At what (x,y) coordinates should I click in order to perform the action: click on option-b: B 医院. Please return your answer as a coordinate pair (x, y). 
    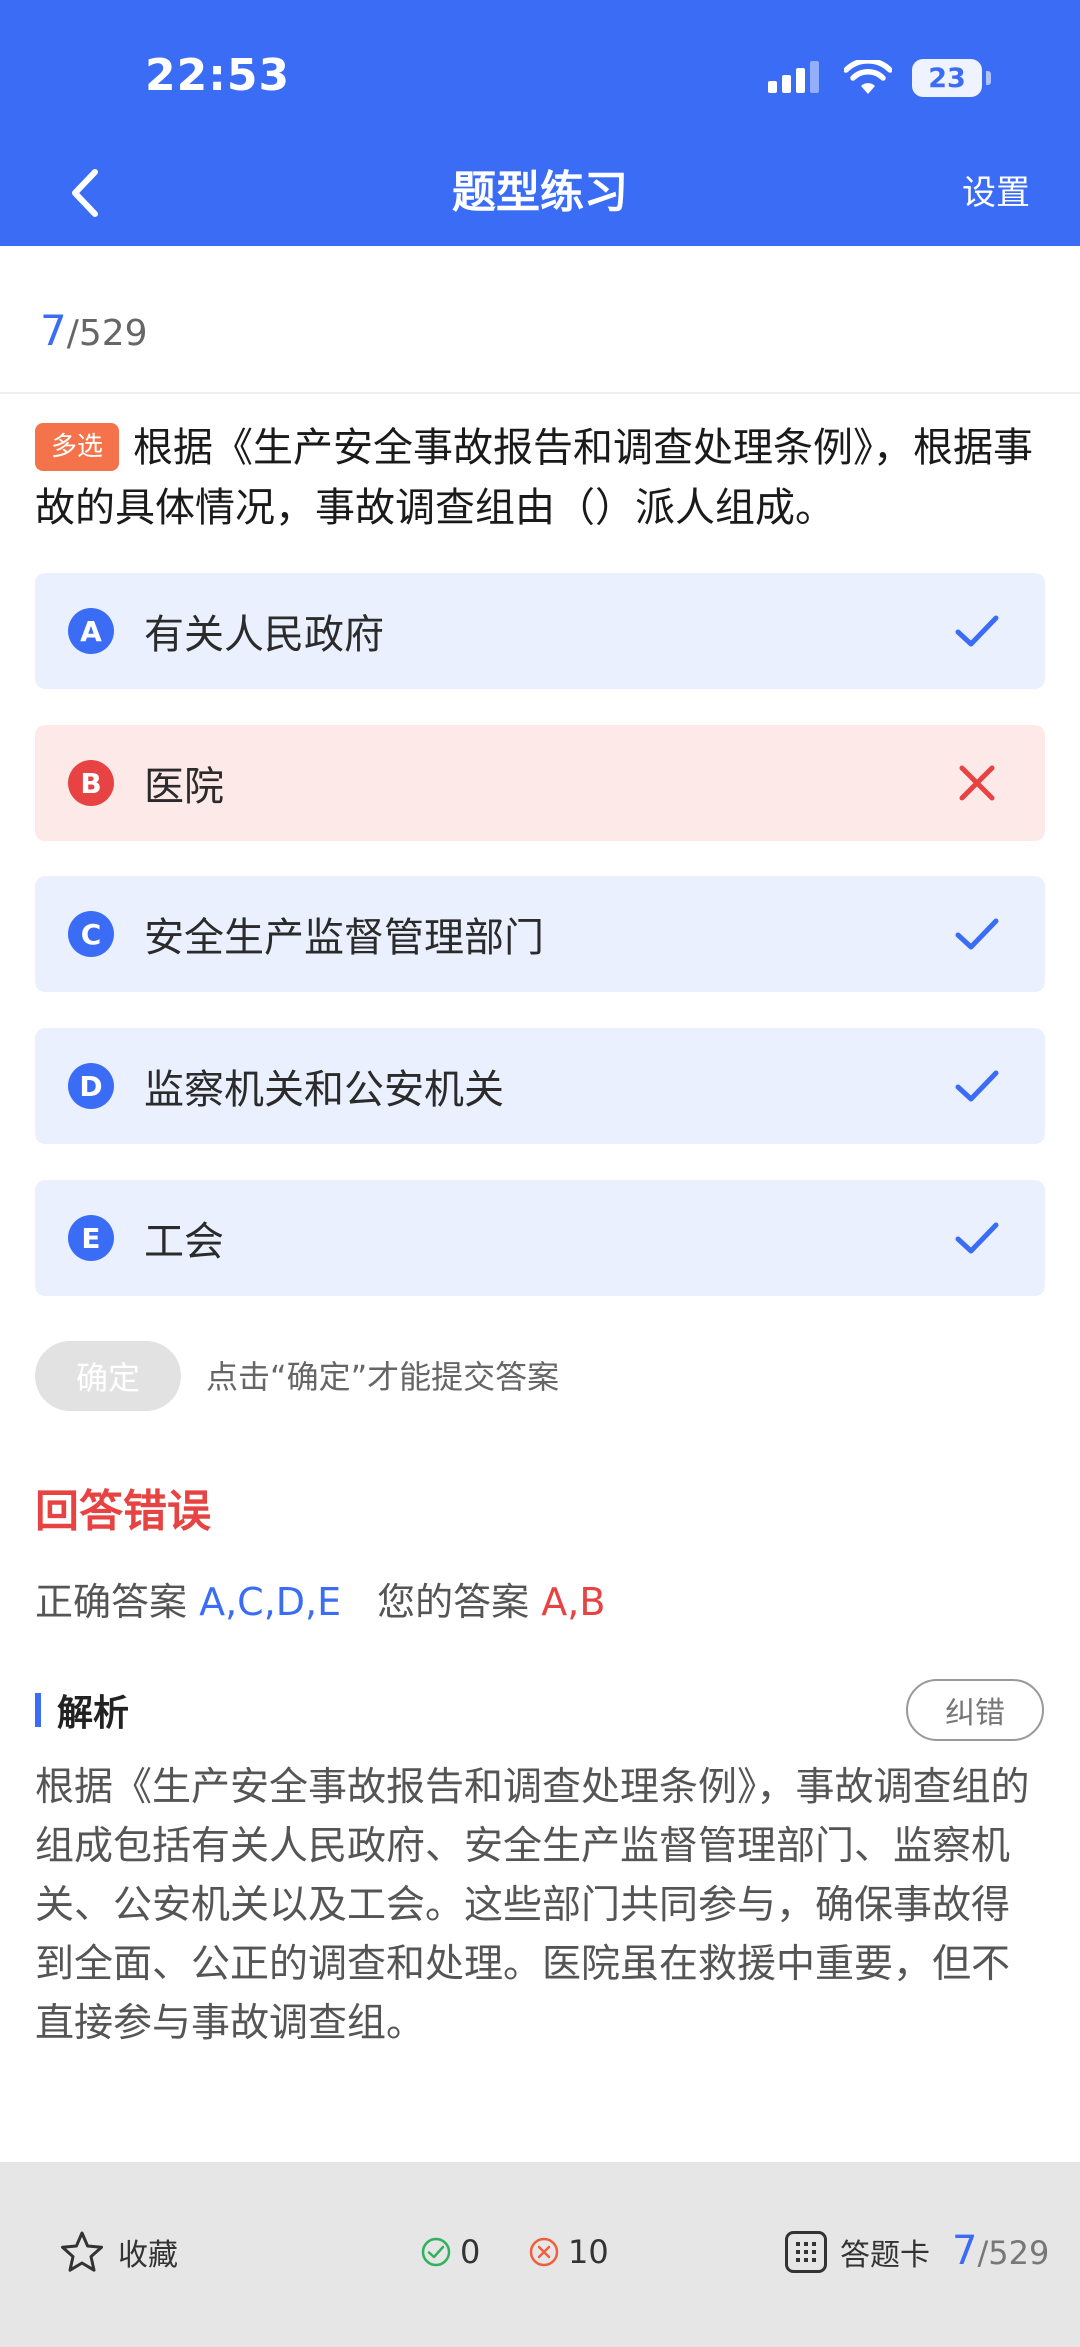
    Looking at the image, I should click on (540, 783).